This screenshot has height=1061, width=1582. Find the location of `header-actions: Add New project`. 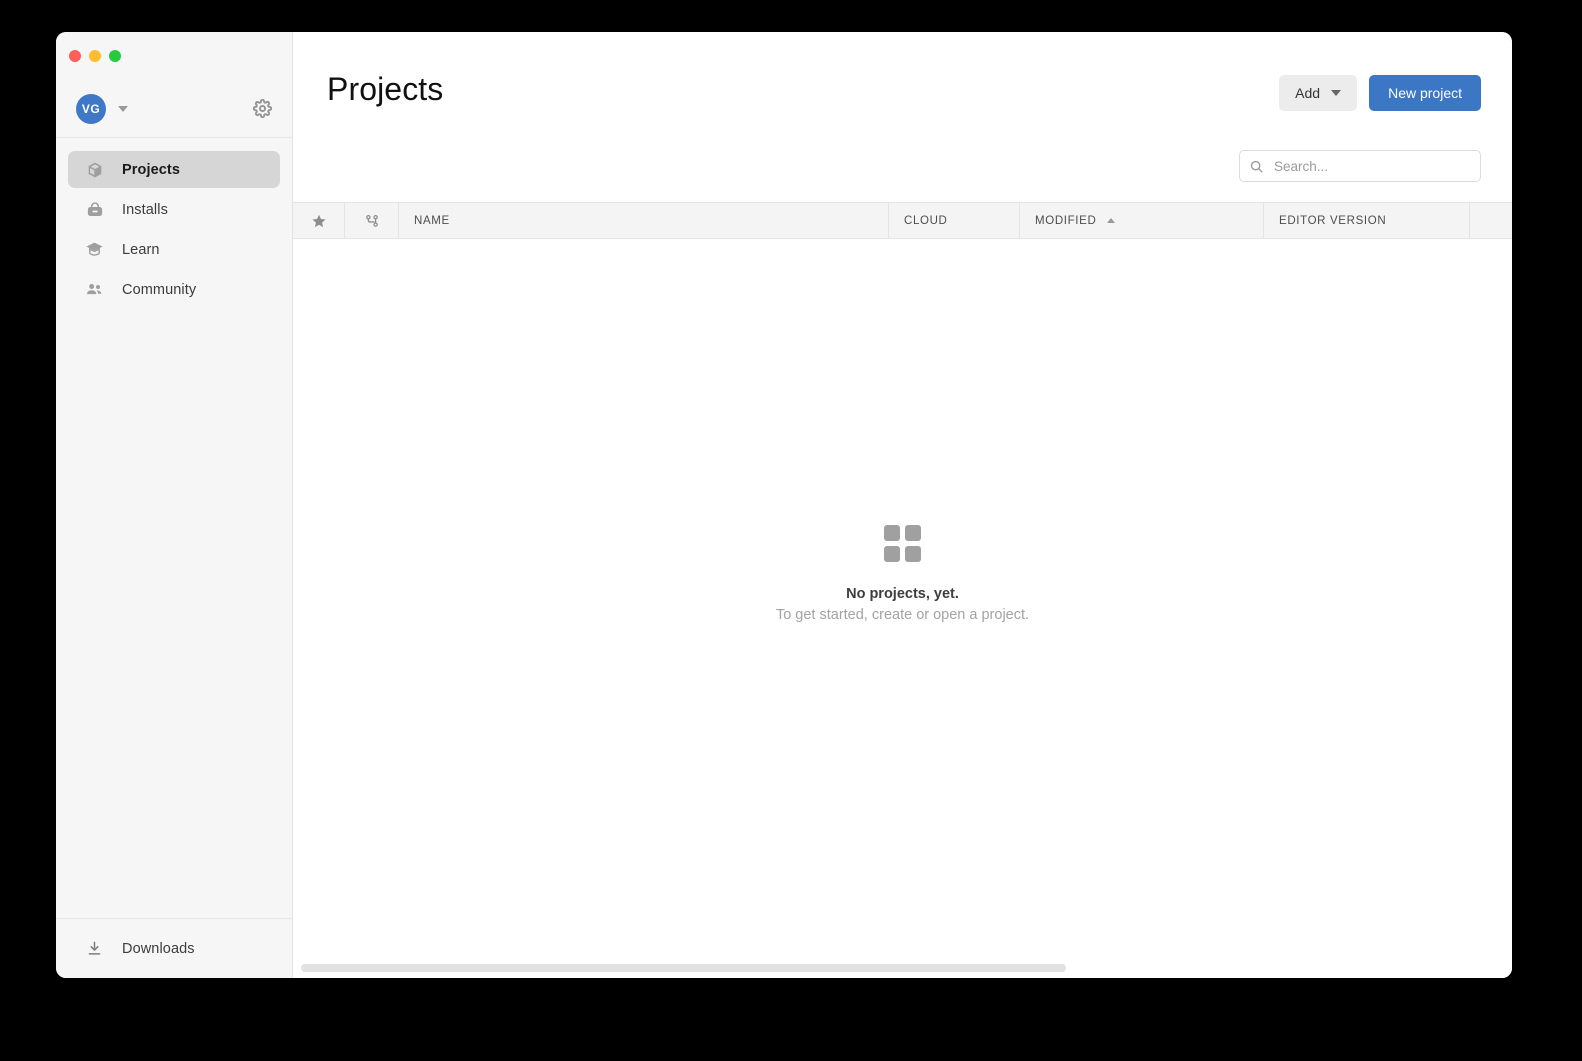

header-actions: Add New project is located at coordinates (1380, 90).